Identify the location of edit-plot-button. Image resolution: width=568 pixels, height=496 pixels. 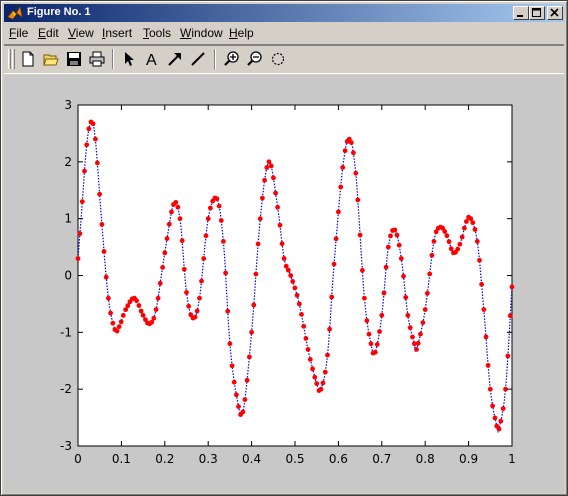
(129, 59).